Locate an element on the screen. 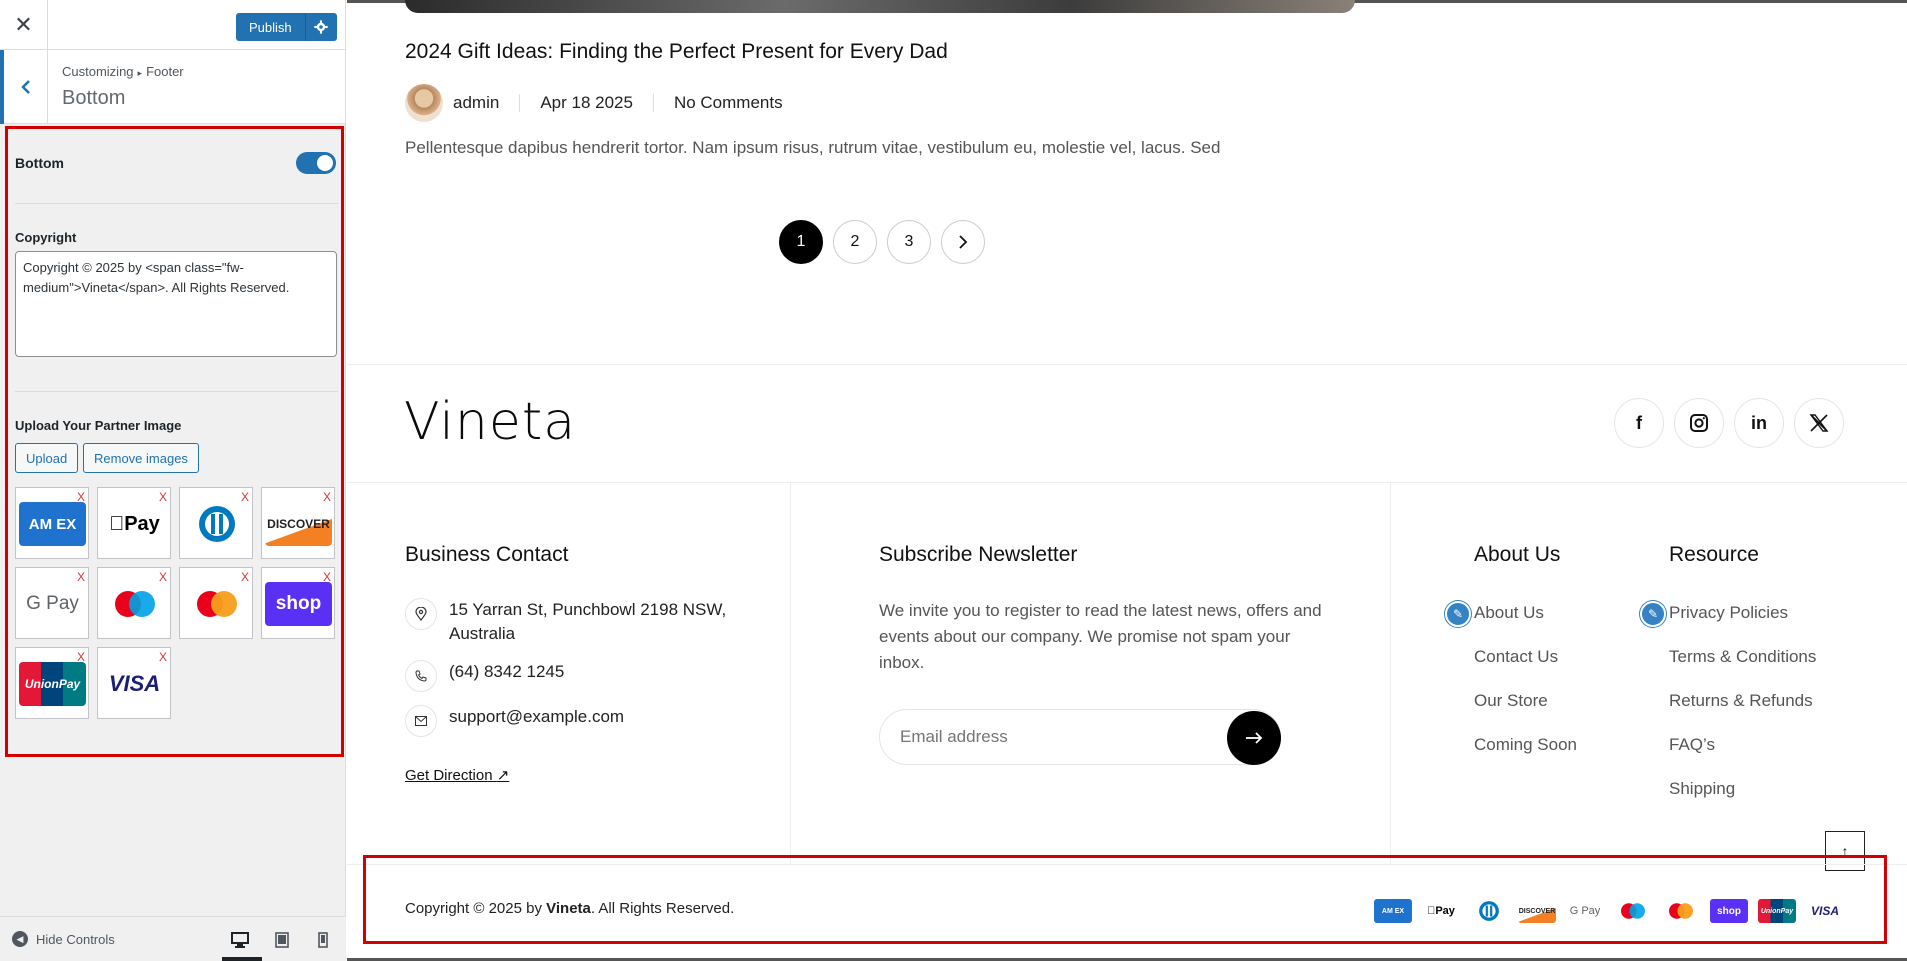 The height and width of the screenshot is (961, 1907). close-customizer-button: ✕ is located at coordinates (24, 25).